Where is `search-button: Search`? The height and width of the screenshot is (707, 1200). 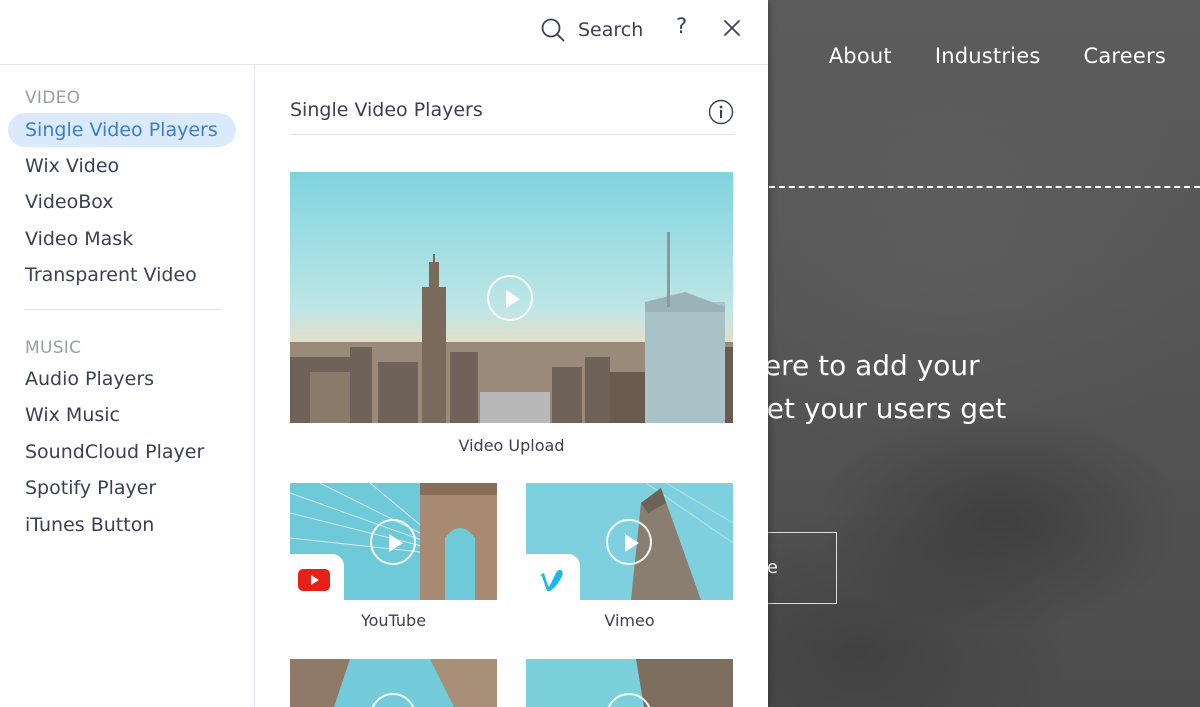 search-button: Search is located at coordinates (591, 30).